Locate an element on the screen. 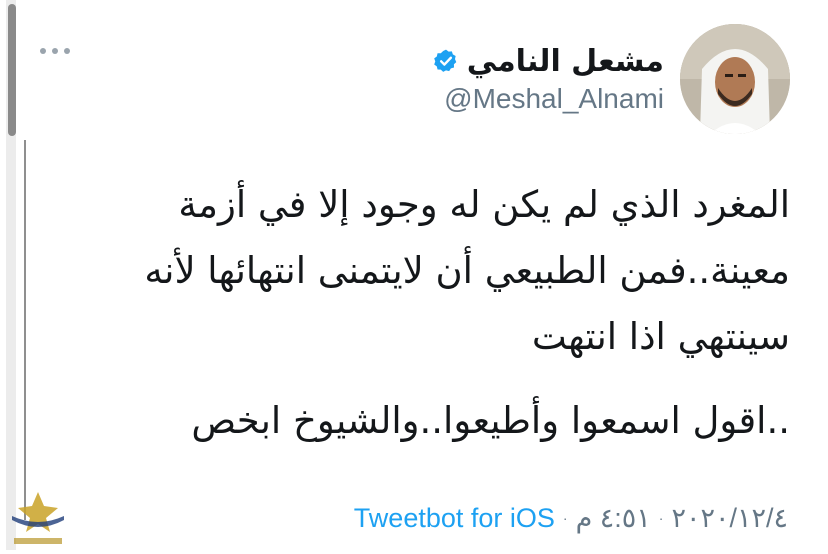 Image resolution: width=828 pixels, height=554 pixels. tweet-header: مشعل النامي @Meshal_Alnami is located at coordinates (611, 79).